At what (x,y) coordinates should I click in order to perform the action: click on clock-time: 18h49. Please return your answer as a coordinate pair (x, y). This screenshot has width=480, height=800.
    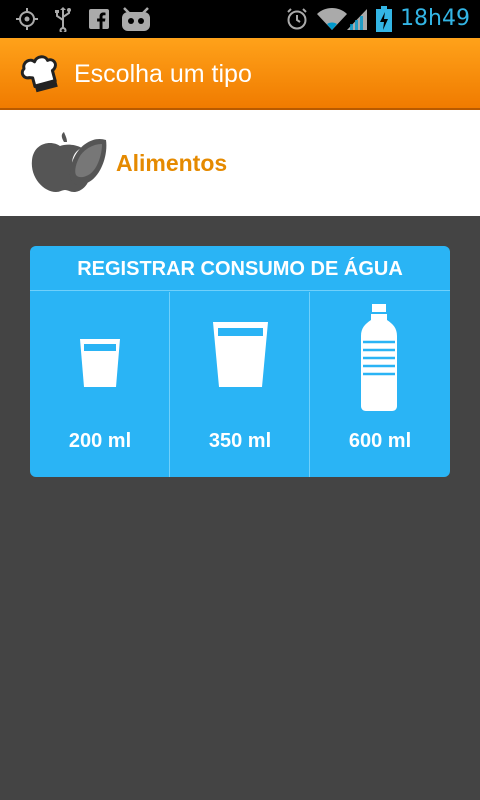
    Looking at the image, I should click on (435, 18).